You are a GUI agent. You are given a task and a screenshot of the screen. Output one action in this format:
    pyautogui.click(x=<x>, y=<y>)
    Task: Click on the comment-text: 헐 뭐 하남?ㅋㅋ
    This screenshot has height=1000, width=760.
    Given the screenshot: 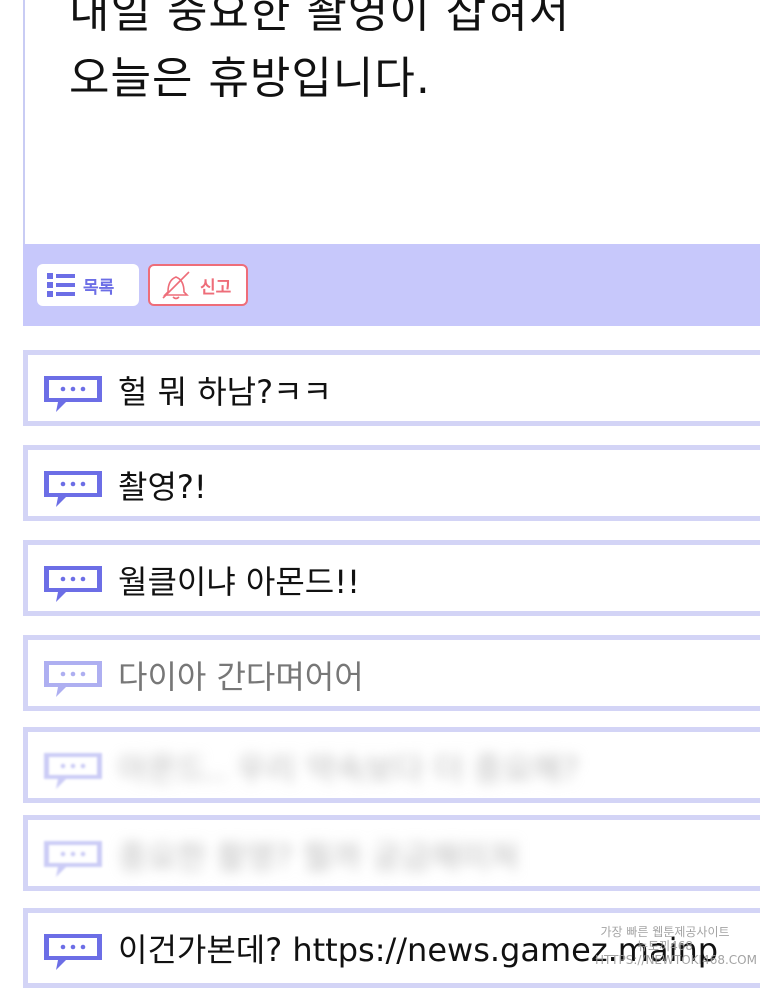 What is the action you would take?
    pyautogui.click(x=225, y=392)
    